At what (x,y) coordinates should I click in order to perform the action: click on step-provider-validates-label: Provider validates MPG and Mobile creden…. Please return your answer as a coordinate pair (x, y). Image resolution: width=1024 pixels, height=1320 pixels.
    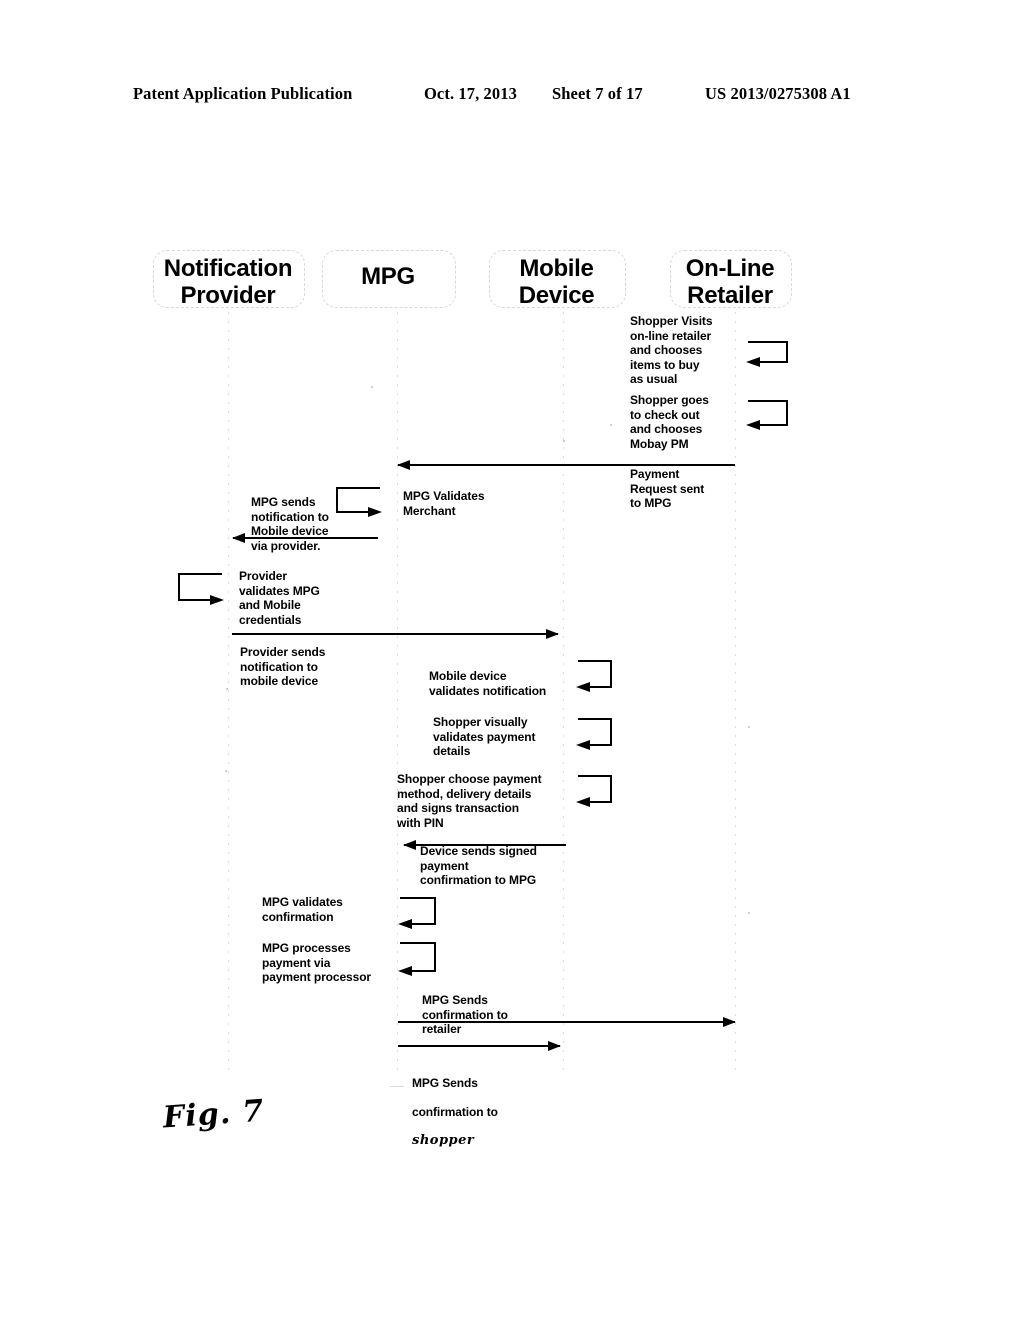
    Looking at the image, I should click on (279, 598).